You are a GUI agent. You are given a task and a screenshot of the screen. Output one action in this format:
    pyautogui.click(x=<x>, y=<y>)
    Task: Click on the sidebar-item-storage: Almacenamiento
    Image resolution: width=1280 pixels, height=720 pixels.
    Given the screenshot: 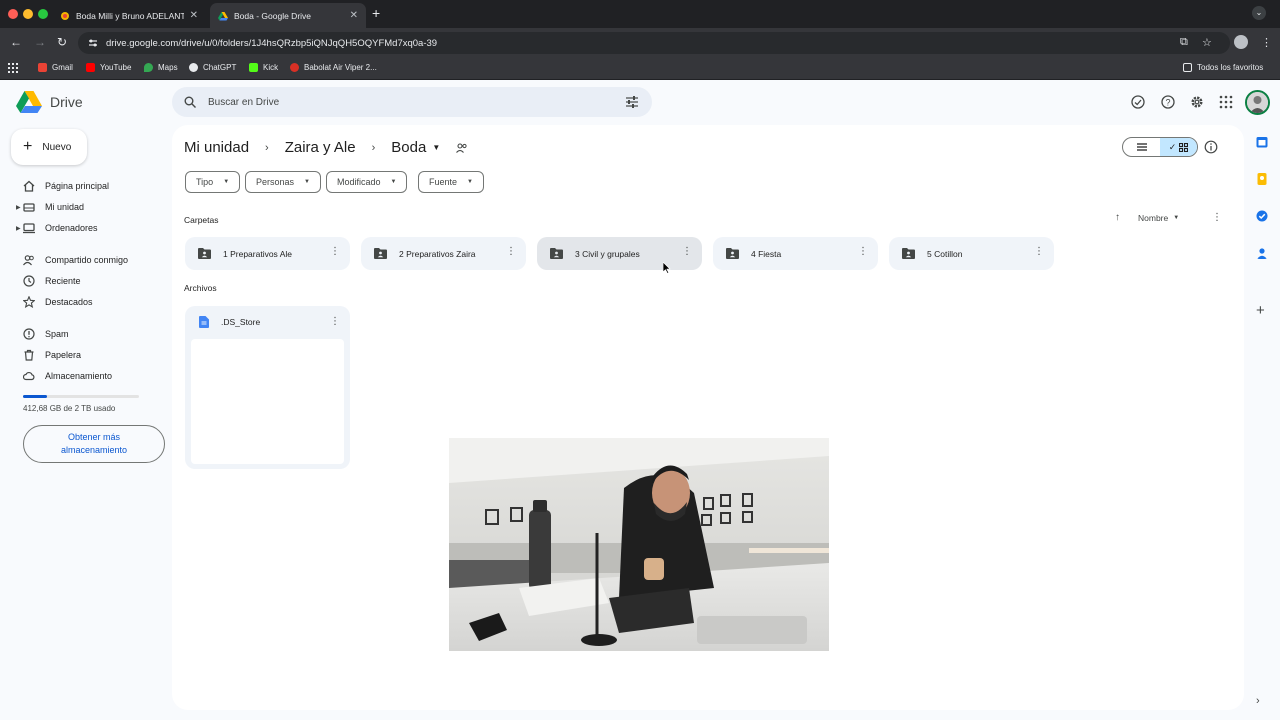 What is the action you would take?
    pyautogui.click(x=86, y=376)
    